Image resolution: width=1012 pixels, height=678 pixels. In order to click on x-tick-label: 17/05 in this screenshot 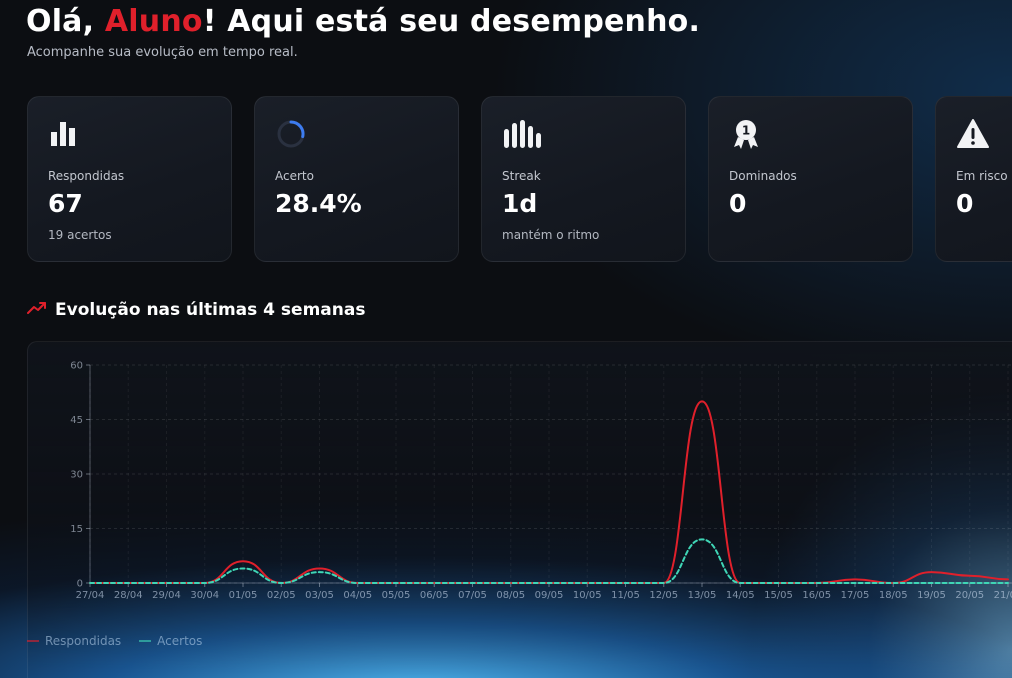, I will do `click(855, 595)`.